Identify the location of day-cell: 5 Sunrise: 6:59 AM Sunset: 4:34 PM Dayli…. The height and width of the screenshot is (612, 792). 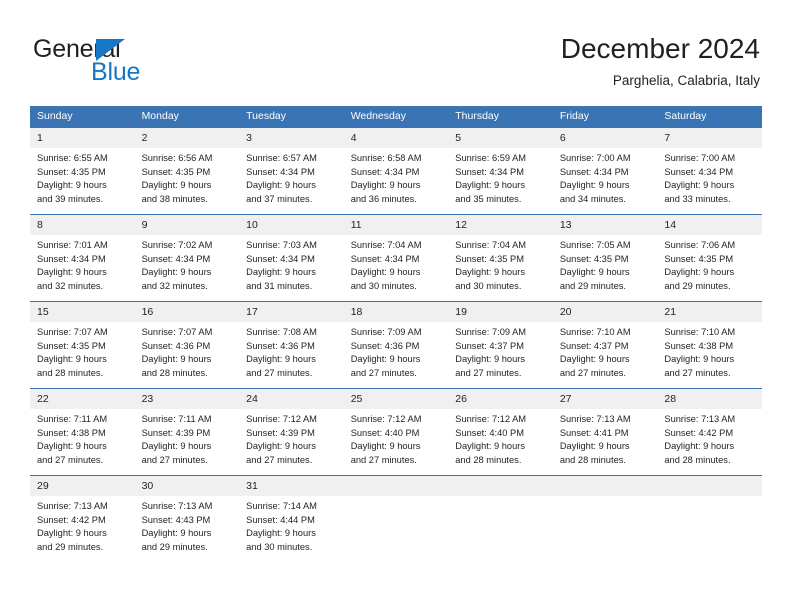
(500, 171).